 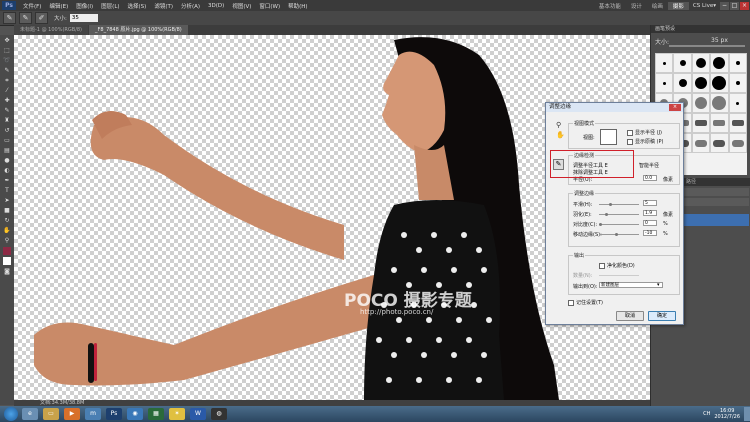 What do you see at coordinates (744, 5) in the screenshot?
I see `close-icon: ×` at bounding box center [744, 5].